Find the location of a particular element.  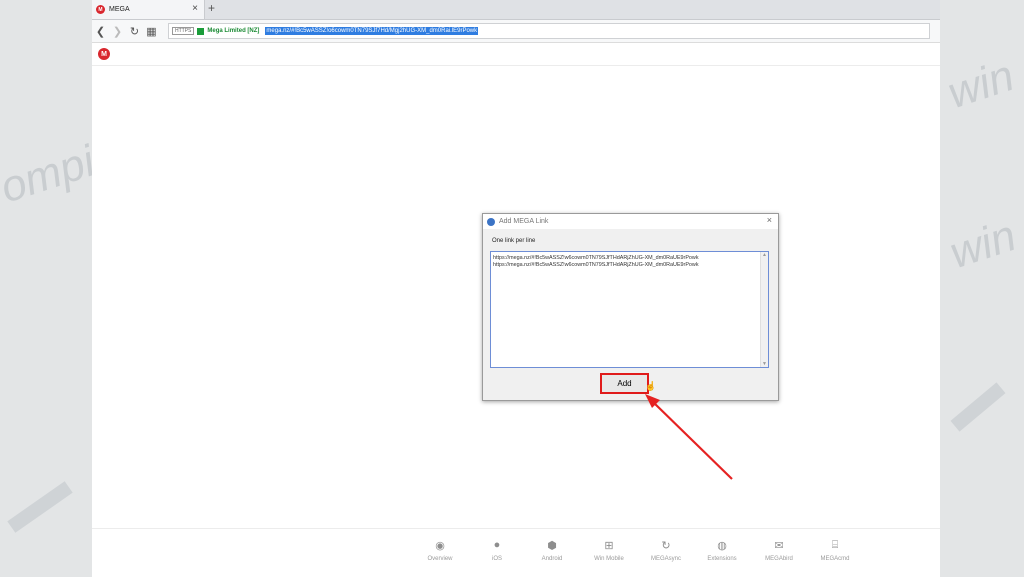

watermark-text-right-mid: win is located at coordinates (982, 245).